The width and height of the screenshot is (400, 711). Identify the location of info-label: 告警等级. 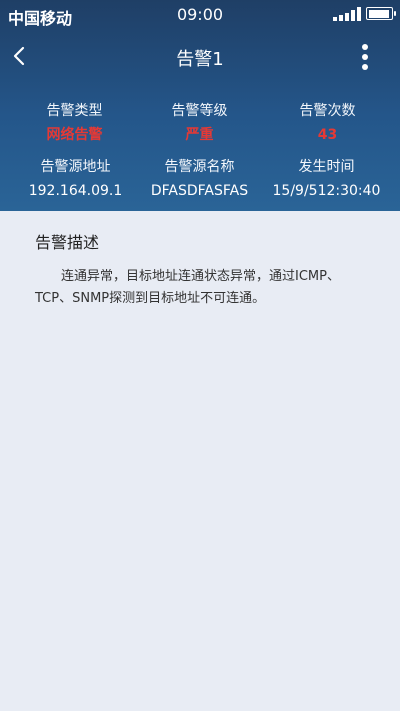
(199, 111).